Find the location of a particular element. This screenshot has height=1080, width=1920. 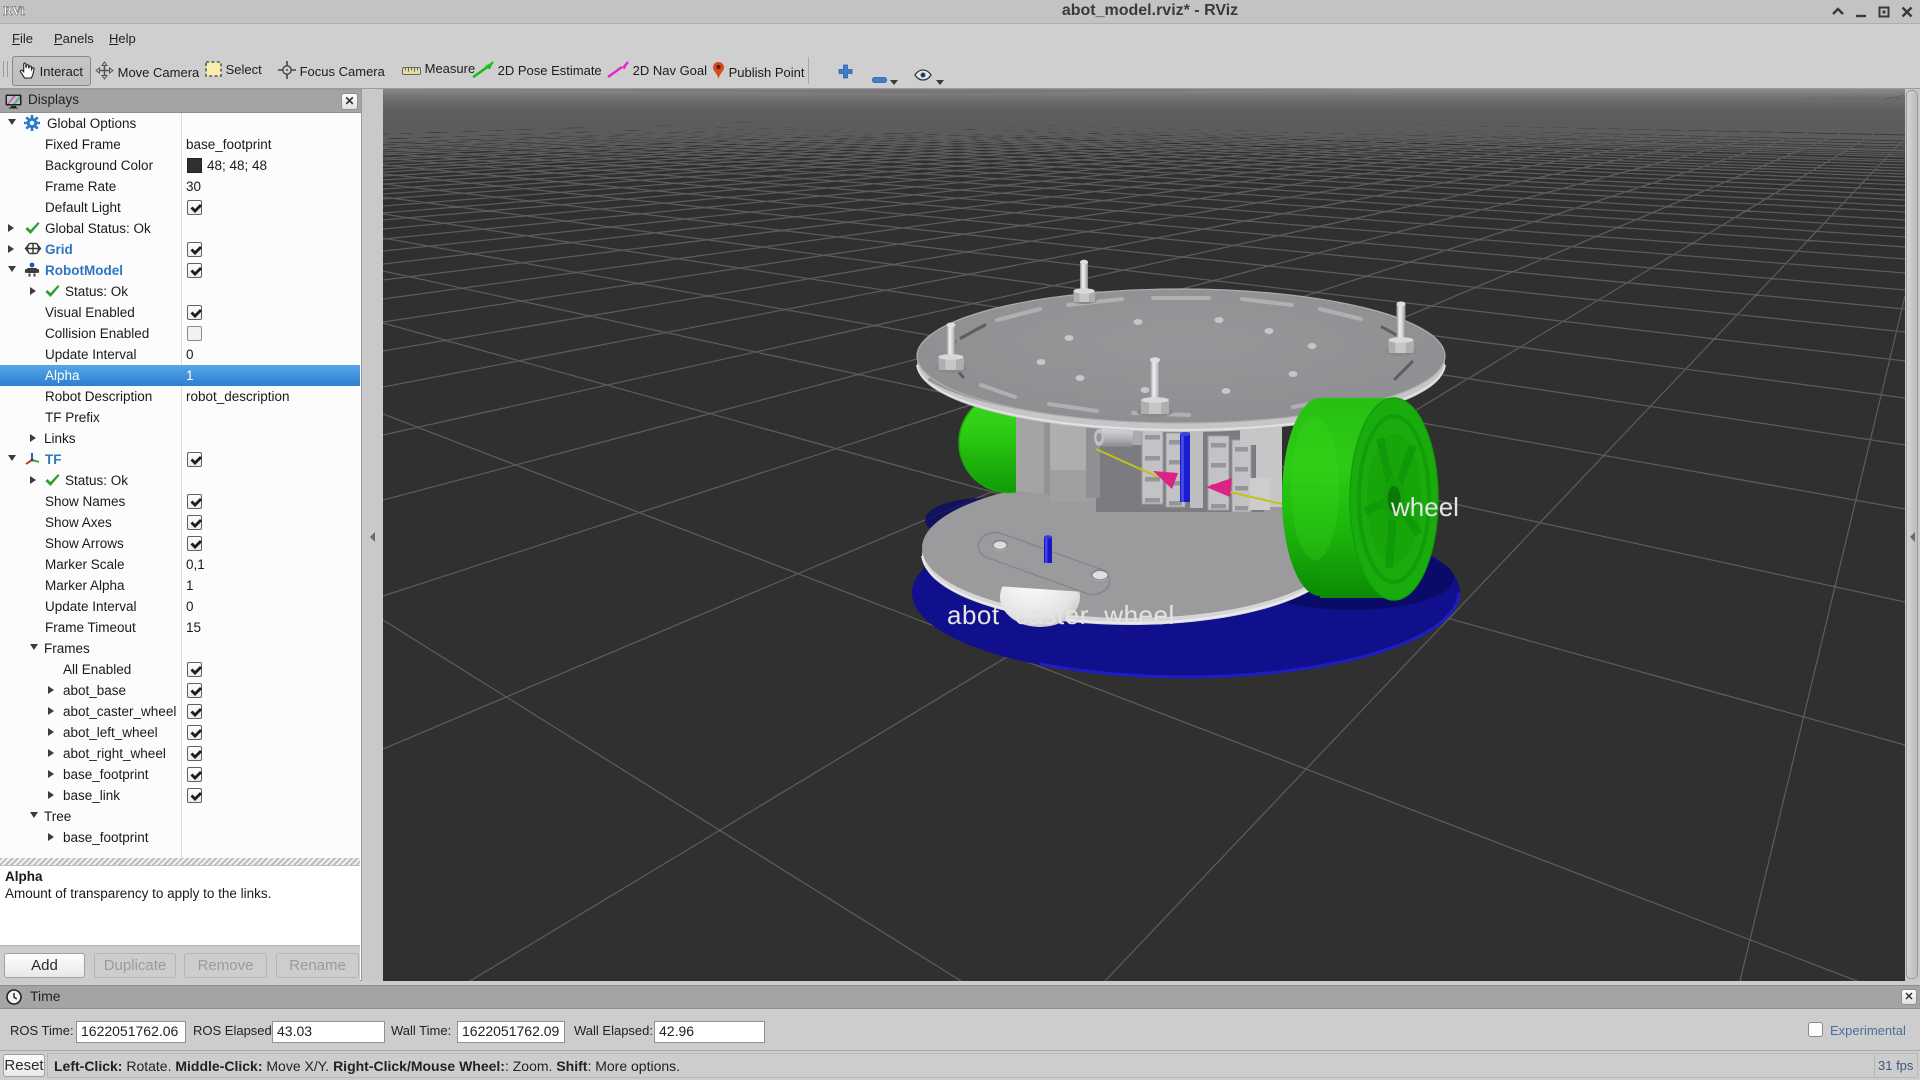

svg-text: abot caster wheel is located at coordinates (1061, 615).